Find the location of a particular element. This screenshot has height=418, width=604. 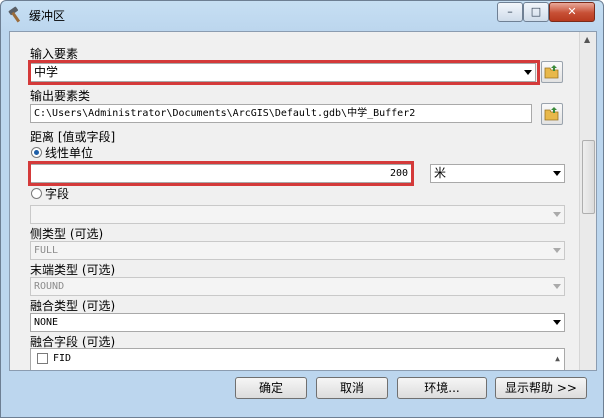

maximize-button: □ is located at coordinates (536, 12).